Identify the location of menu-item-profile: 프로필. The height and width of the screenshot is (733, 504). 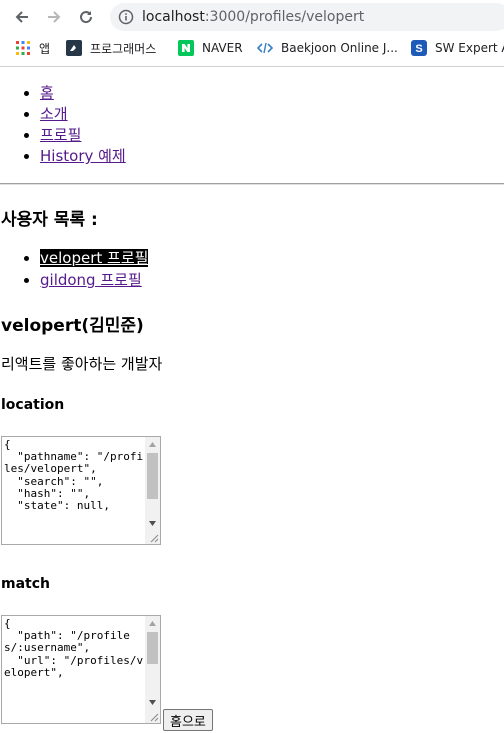
(83, 135).